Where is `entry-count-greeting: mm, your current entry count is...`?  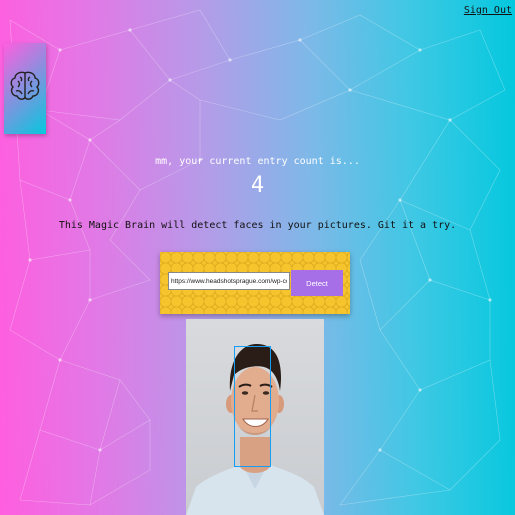 entry-count-greeting: mm, your current entry count is... is located at coordinates (257, 161).